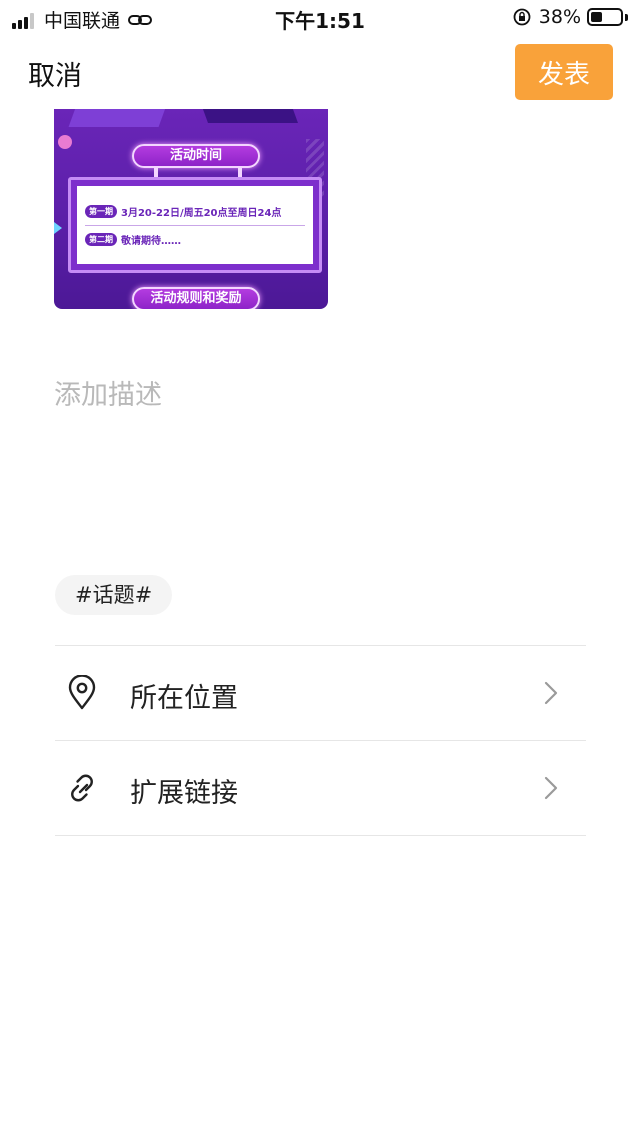  I want to click on period-tag: 第一期, so click(101, 211).